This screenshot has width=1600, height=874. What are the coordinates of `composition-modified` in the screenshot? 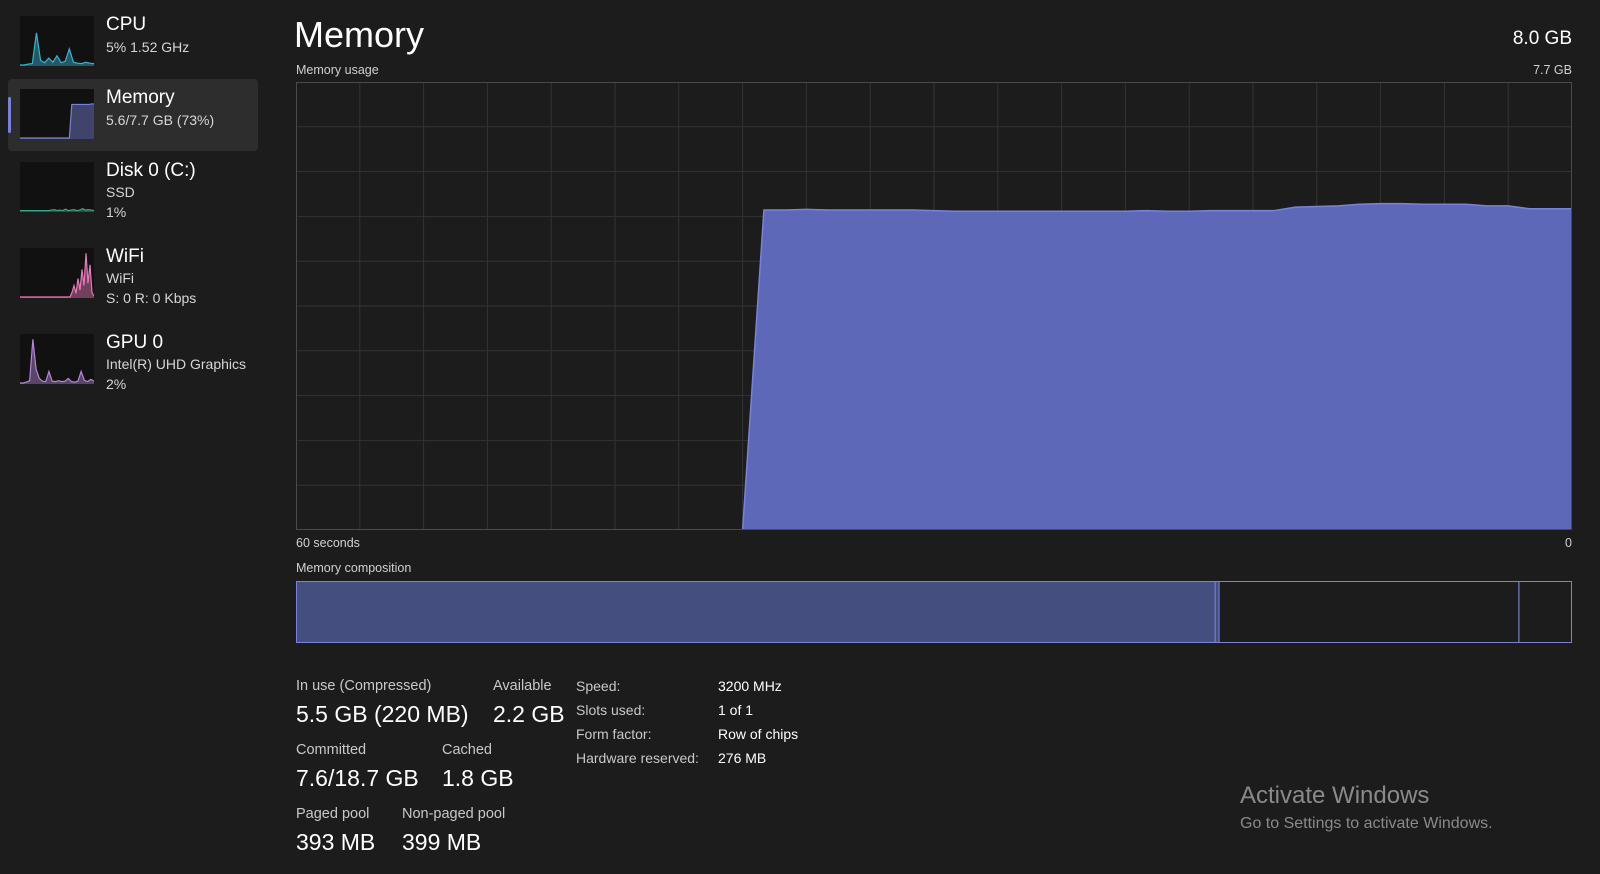 It's located at (1217, 612).